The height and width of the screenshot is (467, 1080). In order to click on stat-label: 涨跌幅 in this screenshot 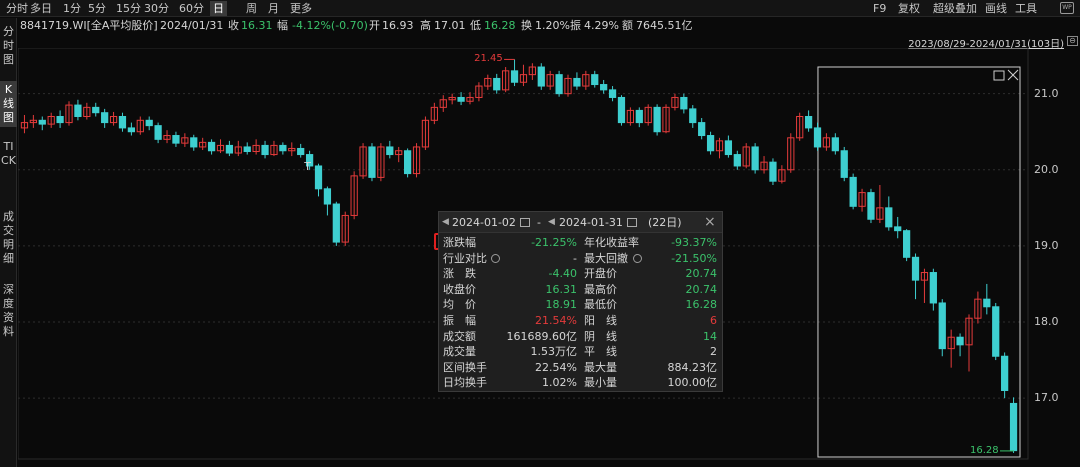, I will do `click(459, 242)`.